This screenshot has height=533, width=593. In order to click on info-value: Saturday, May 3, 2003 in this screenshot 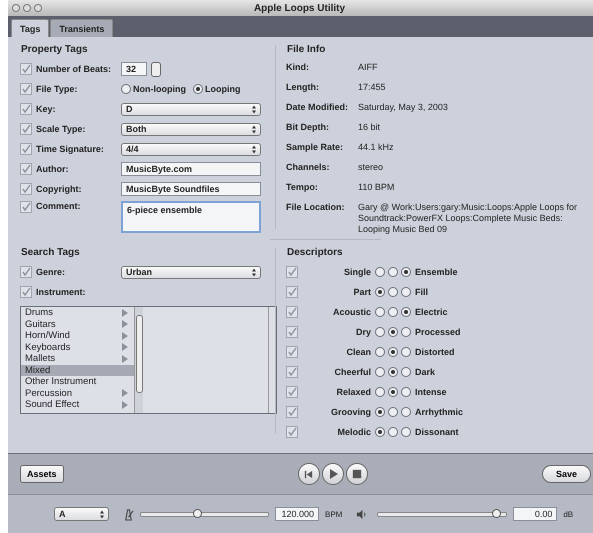, I will do `click(403, 107)`.